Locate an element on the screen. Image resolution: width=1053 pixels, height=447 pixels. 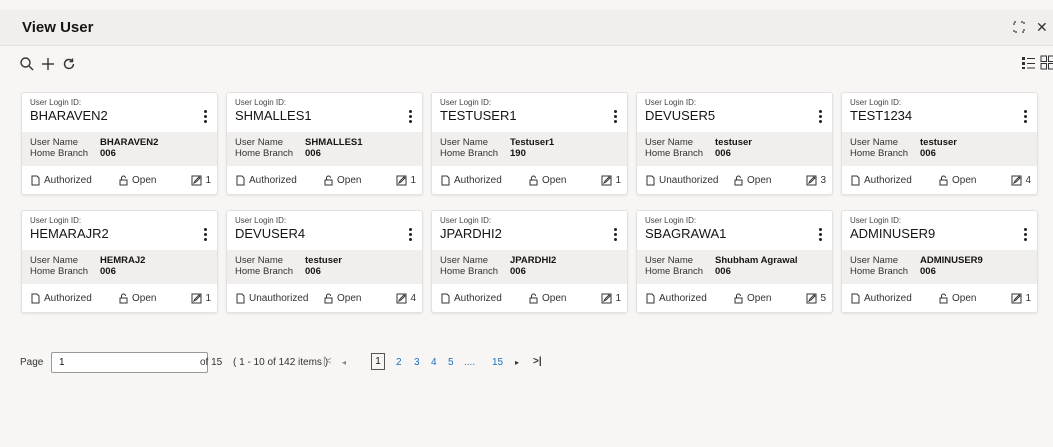
page-current: 1 is located at coordinates (378, 361).